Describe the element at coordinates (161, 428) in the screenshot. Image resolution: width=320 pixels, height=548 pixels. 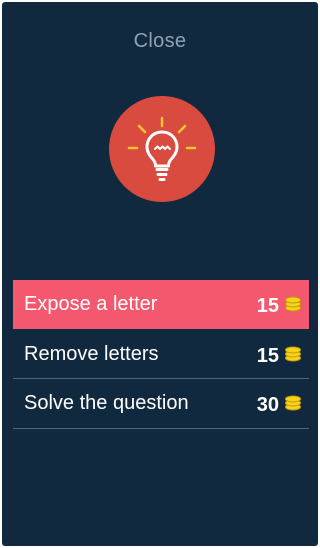
I see `divider` at that location.